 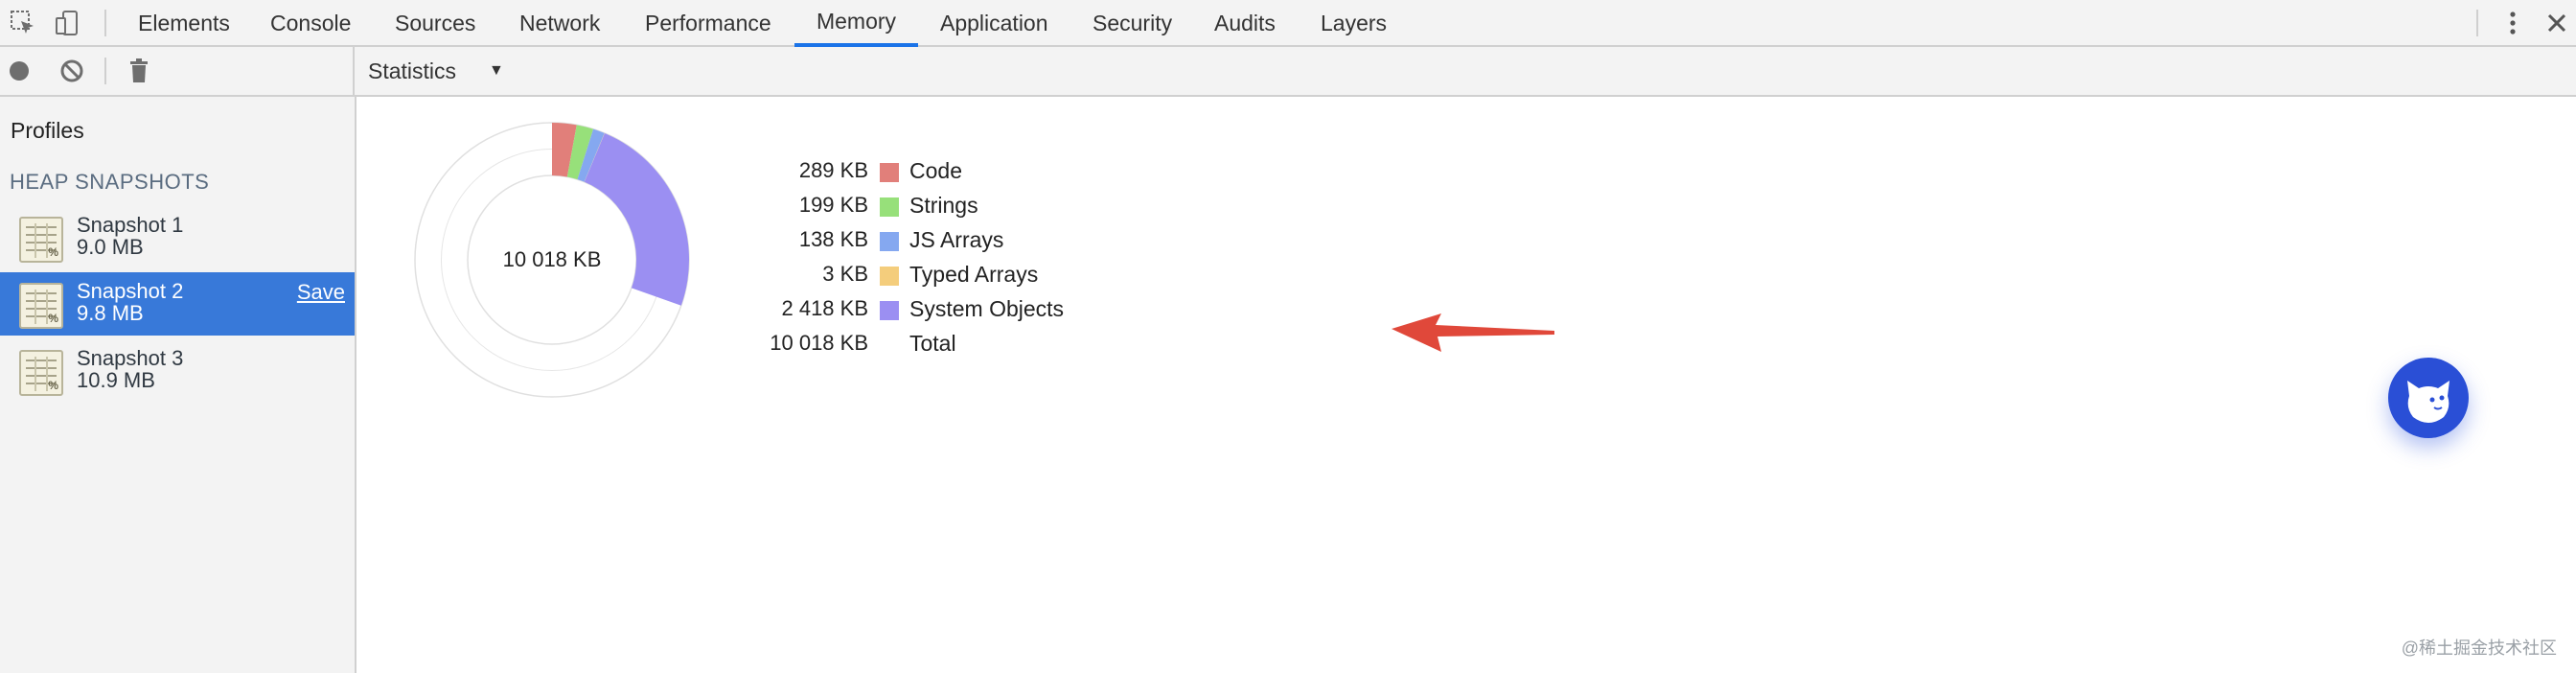 What do you see at coordinates (110, 247) in the screenshot?
I see `snapshot-size: 9.0 MB` at bounding box center [110, 247].